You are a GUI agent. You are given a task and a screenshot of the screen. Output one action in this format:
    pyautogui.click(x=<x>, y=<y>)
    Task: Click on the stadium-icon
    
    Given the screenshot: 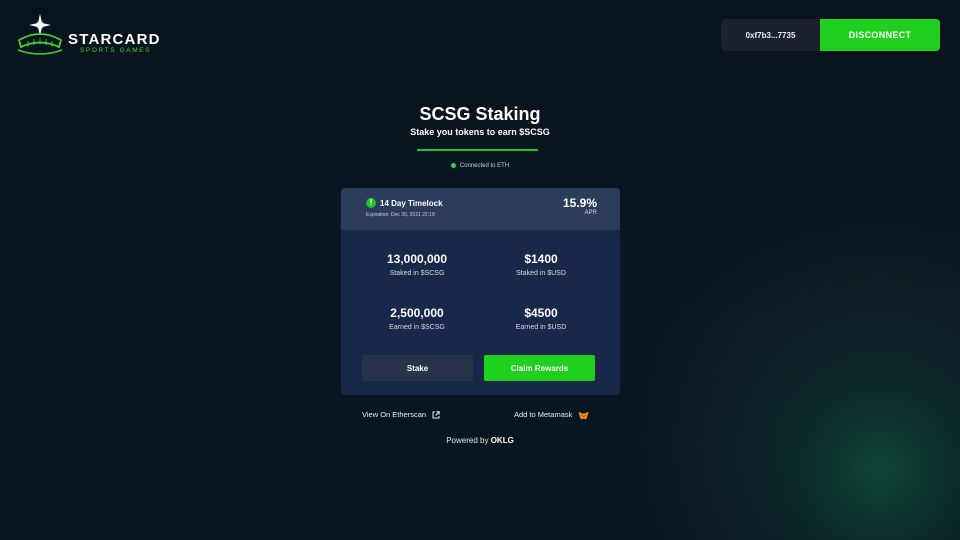 What is the action you would take?
    pyautogui.click(x=40, y=34)
    